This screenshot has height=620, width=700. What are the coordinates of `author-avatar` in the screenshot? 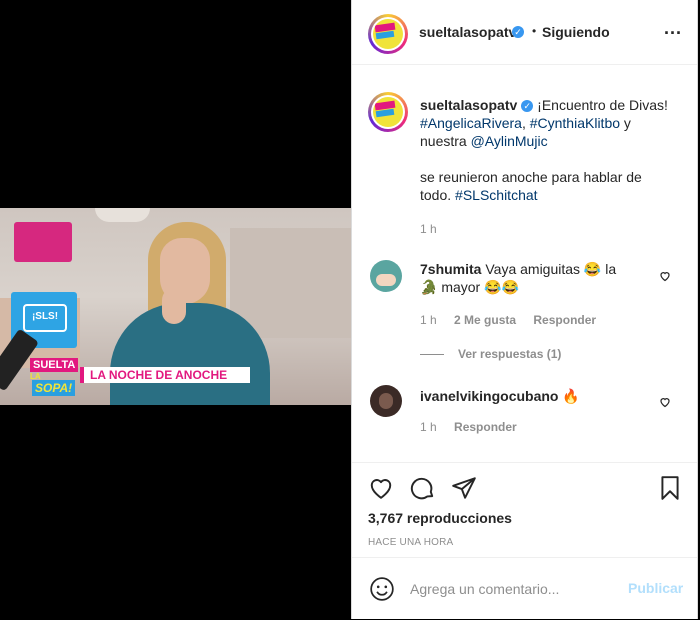 It's located at (388, 34).